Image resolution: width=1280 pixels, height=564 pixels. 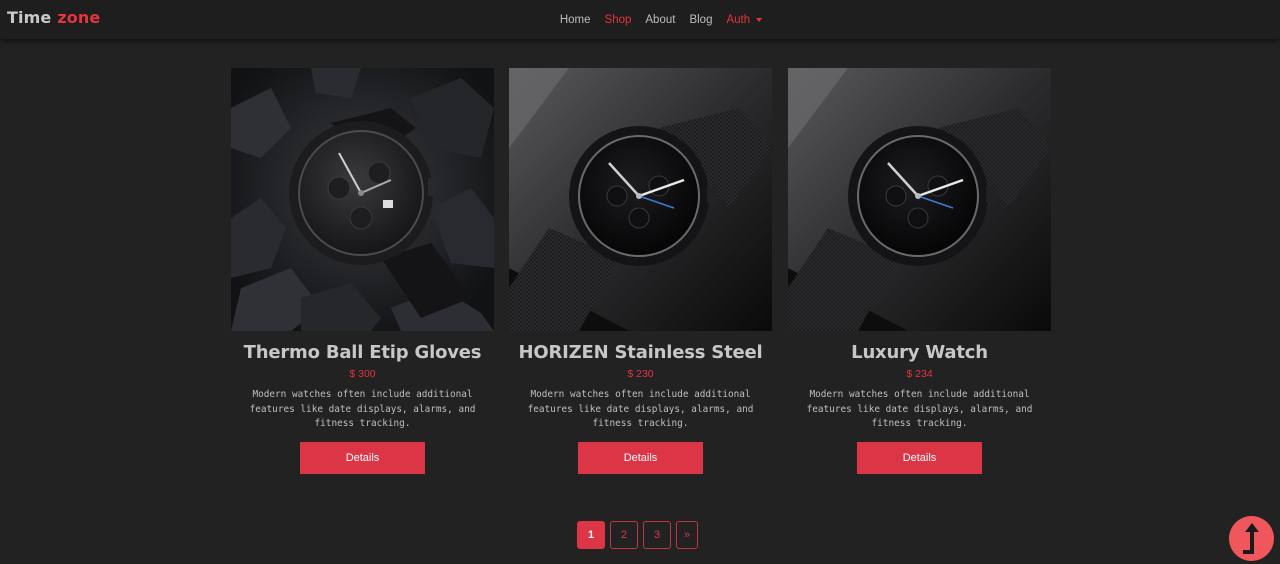 I want to click on arrow-up-icon, so click(x=1251, y=538).